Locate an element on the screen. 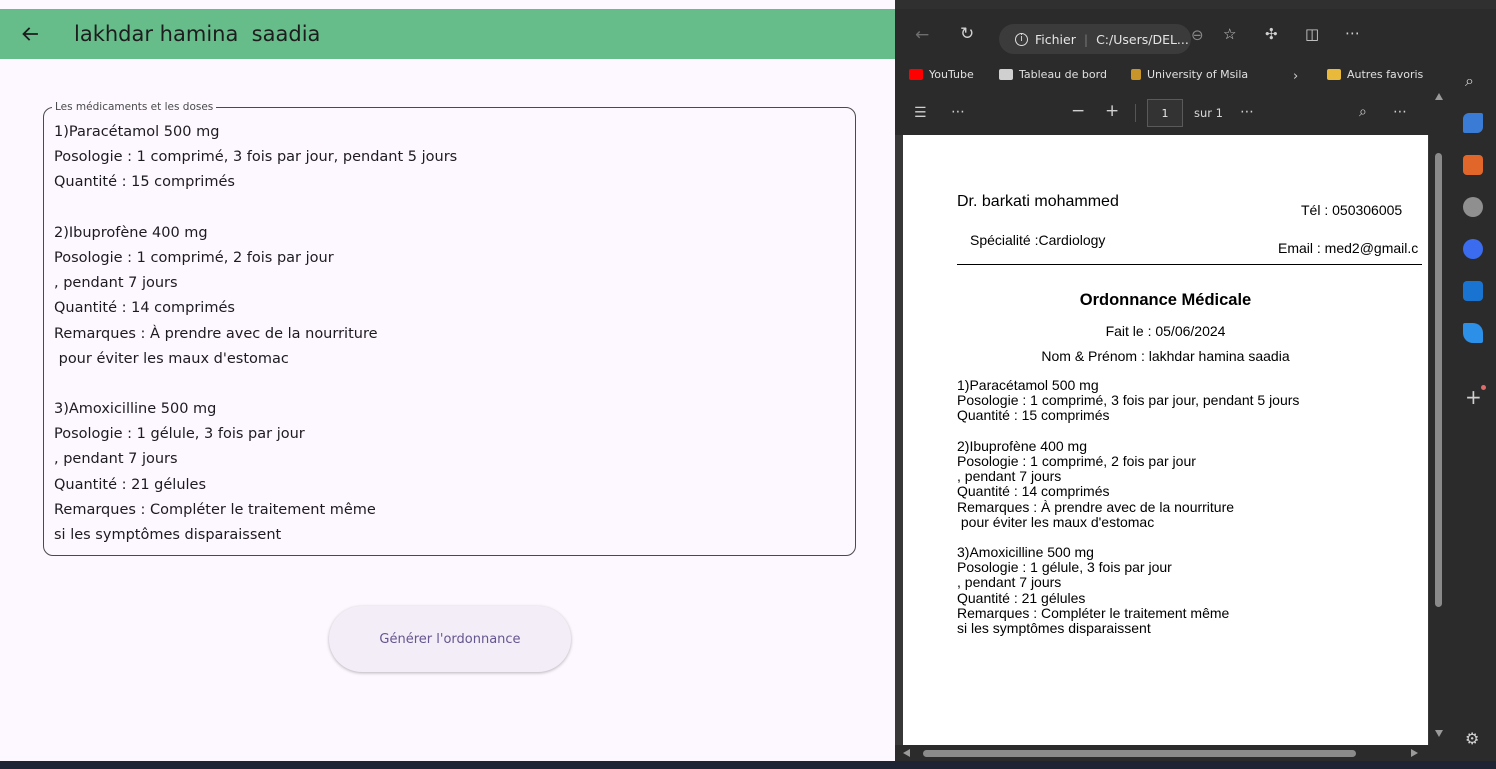 The height and width of the screenshot is (769, 1496). youtube-icon is located at coordinates (916, 74).